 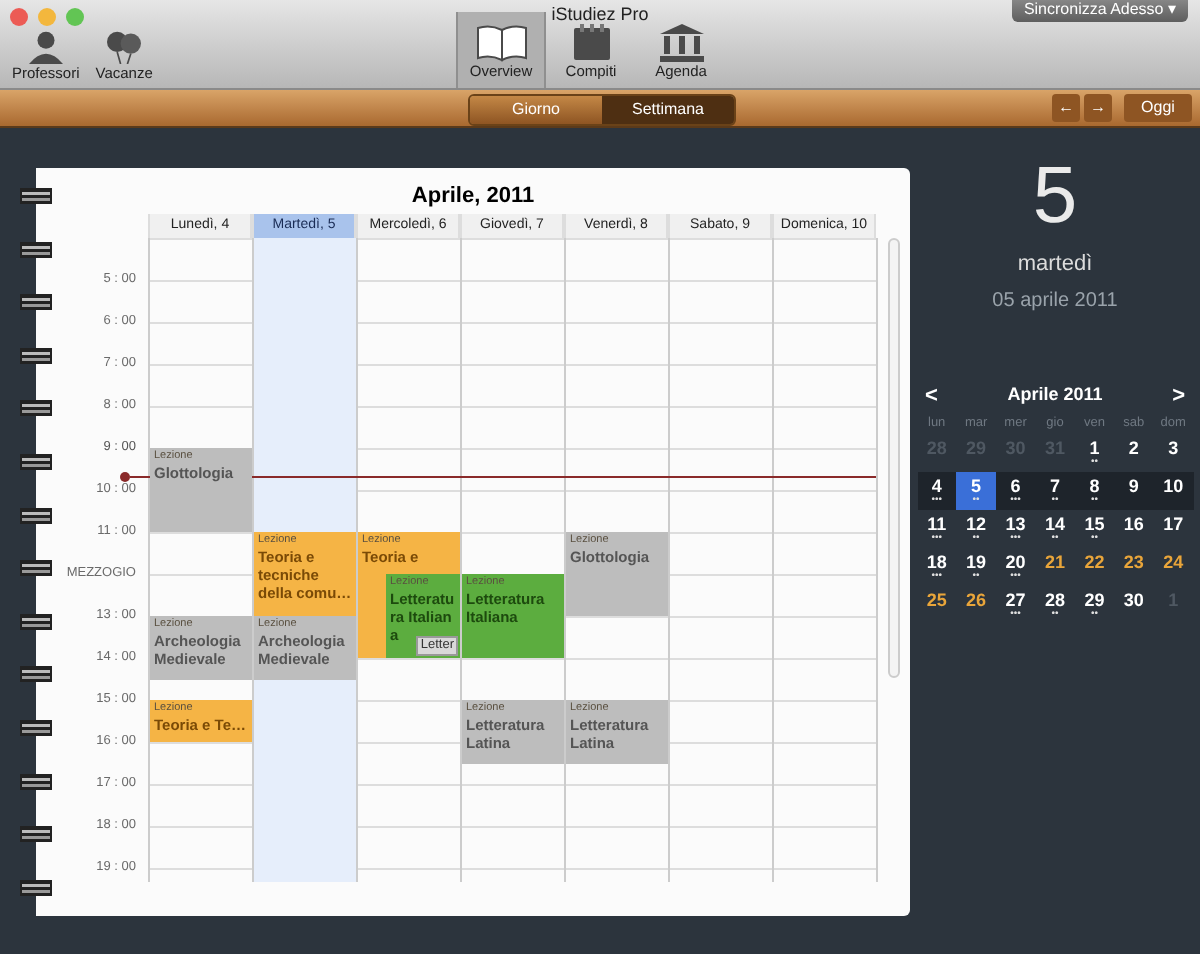 What do you see at coordinates (894, 458) in the screenshot?
I see `scrollbar` at bounding box center [894, 458].